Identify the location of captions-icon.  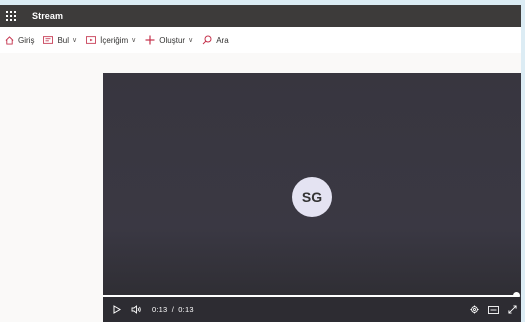
(493, 309).